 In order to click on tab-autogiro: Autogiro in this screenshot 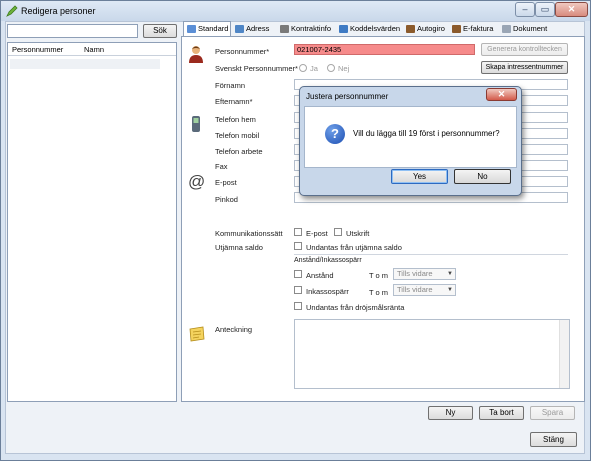, I will do `click(426, 29)`.